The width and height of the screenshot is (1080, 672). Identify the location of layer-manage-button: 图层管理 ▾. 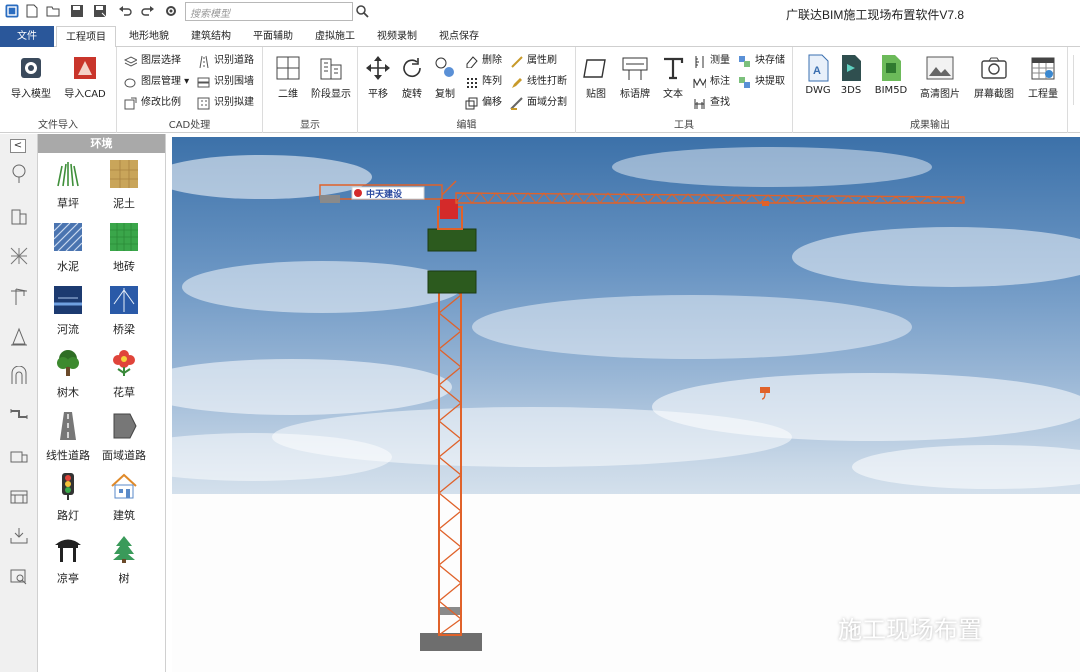
(156, 82).